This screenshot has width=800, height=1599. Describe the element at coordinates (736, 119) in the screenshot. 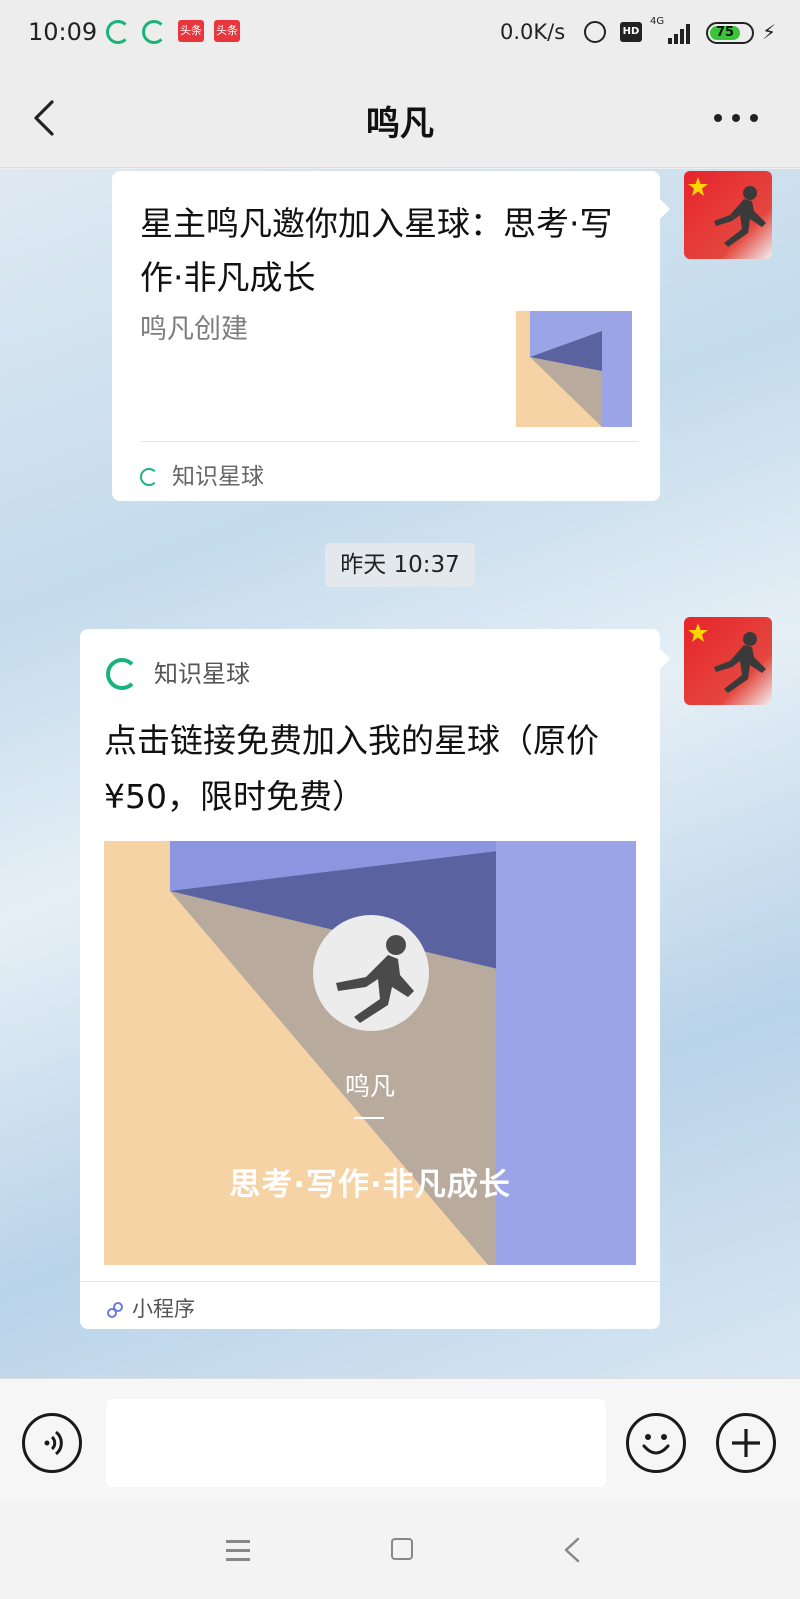

I see `more-button` at that location.